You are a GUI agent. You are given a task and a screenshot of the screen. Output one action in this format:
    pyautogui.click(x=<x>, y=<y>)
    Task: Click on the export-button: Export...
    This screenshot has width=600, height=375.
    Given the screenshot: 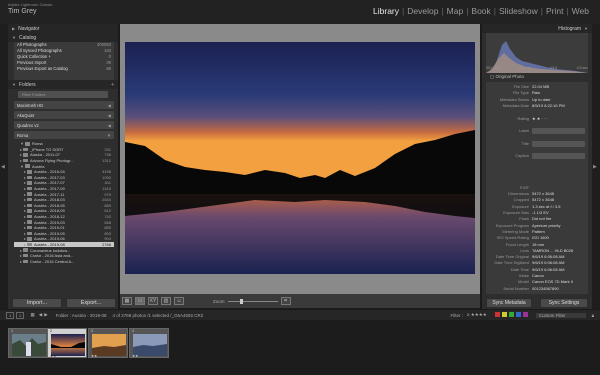 What is the action you would take?
    pyautogui.click(x=91, y=303)
    